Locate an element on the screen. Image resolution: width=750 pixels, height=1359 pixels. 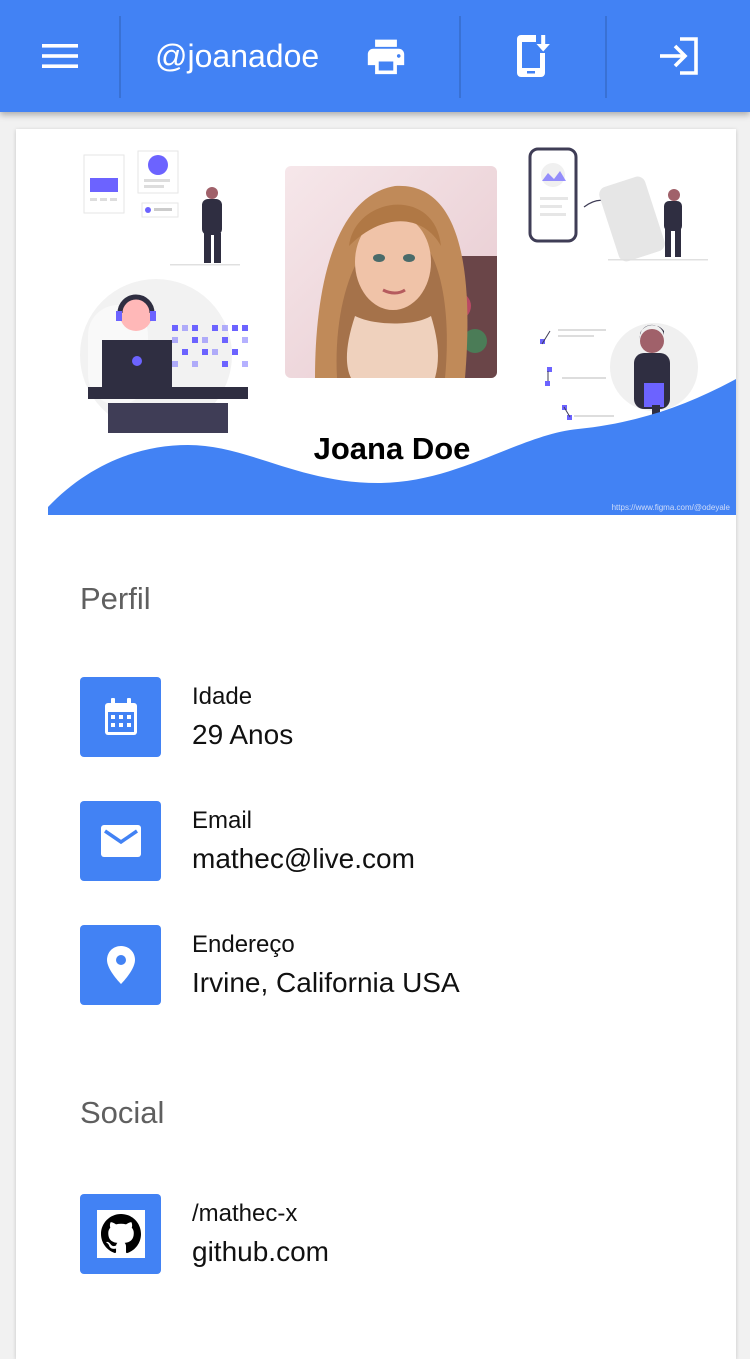
calendar-icon is located at coordinates (120, 716).